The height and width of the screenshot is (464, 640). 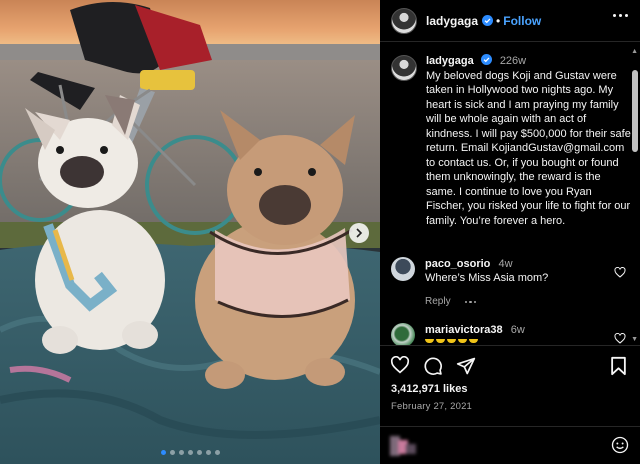 What do you see at coordinates (470, 302) in the screenshot?
I see `comment-options-icon` at bounding box center [470, 302].